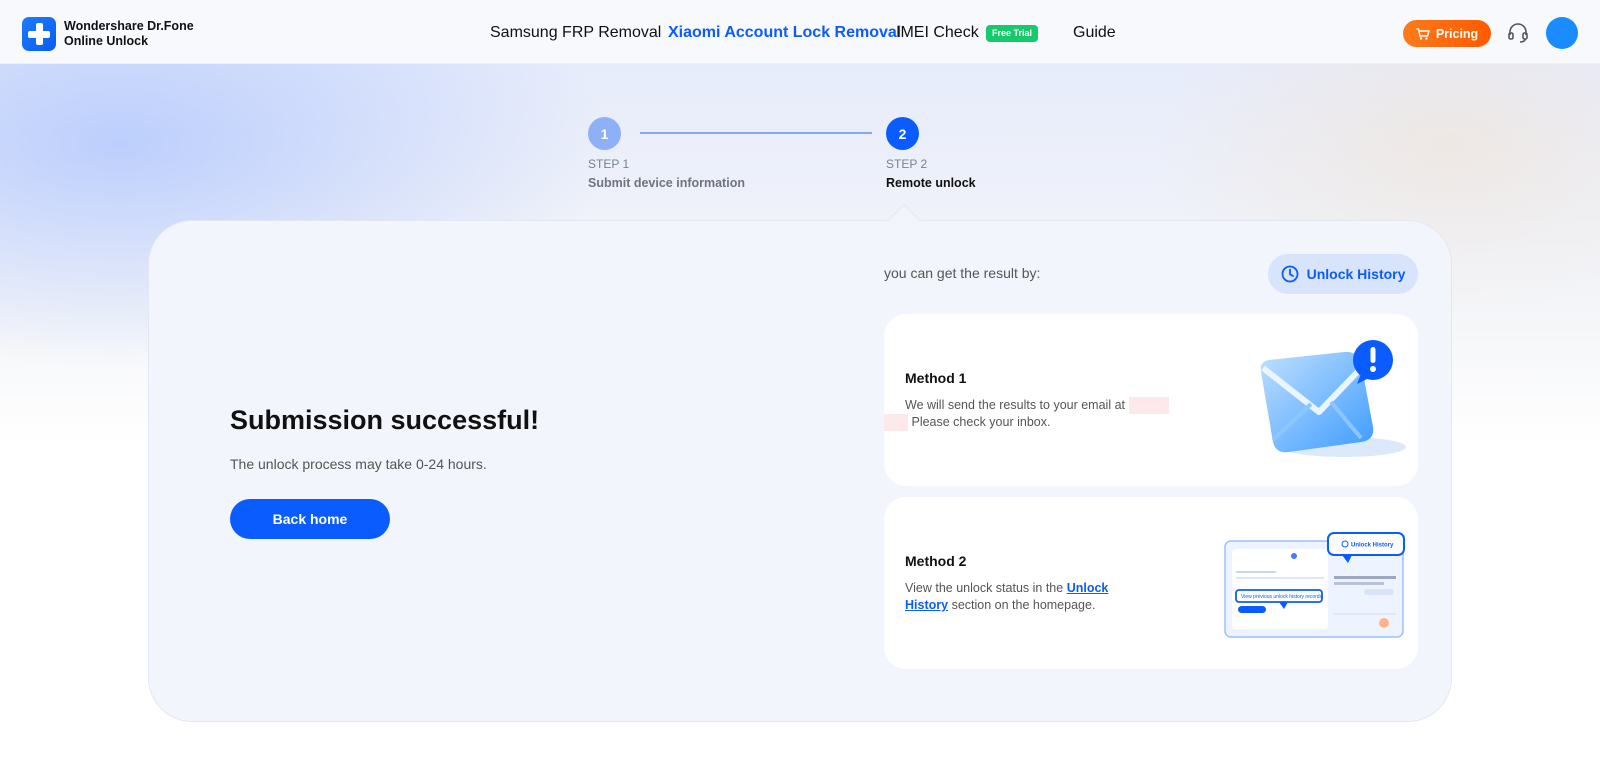 Image resolution: width=1600 pixels, height=761 pixels. What do you see at coordinates (1148, 405) in the screenshot?
I see `redacted-email` at bounding box center [1148, 405].